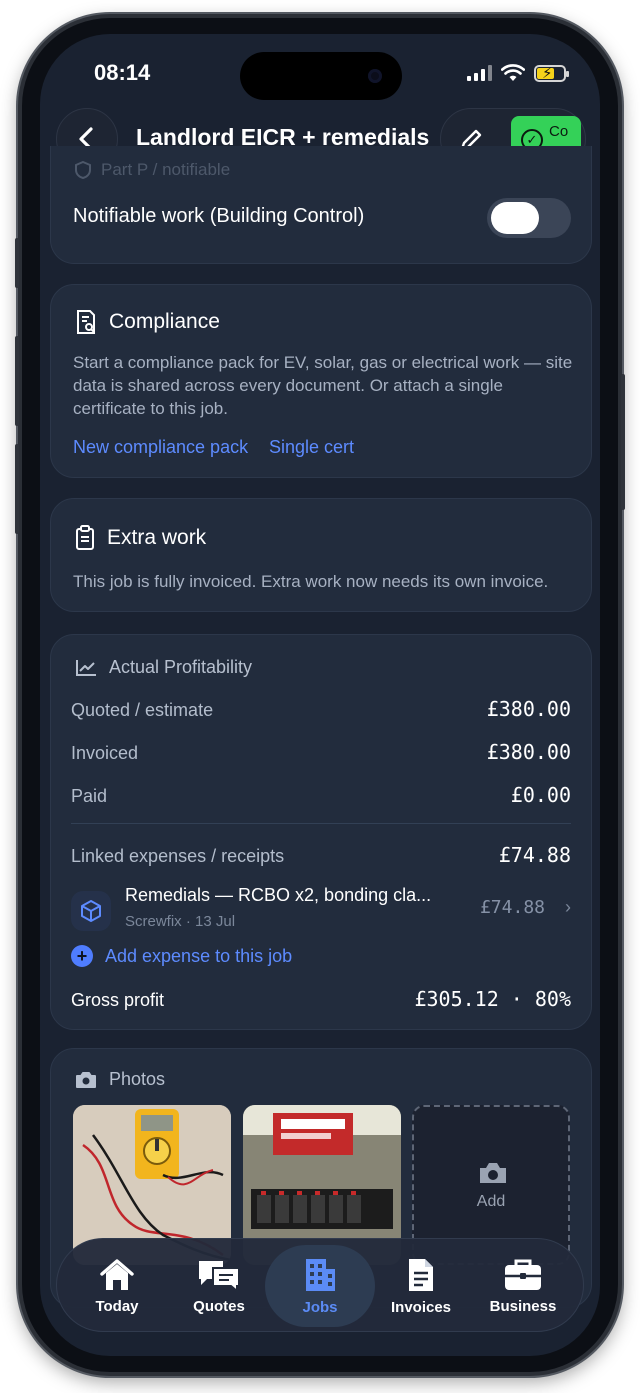 This screenshot has height=1393, width=640. What do you see at coordinates (117, 1306) in the screenshot?
I see `tab-today-label: Today` at bounding box center [117, 1306].